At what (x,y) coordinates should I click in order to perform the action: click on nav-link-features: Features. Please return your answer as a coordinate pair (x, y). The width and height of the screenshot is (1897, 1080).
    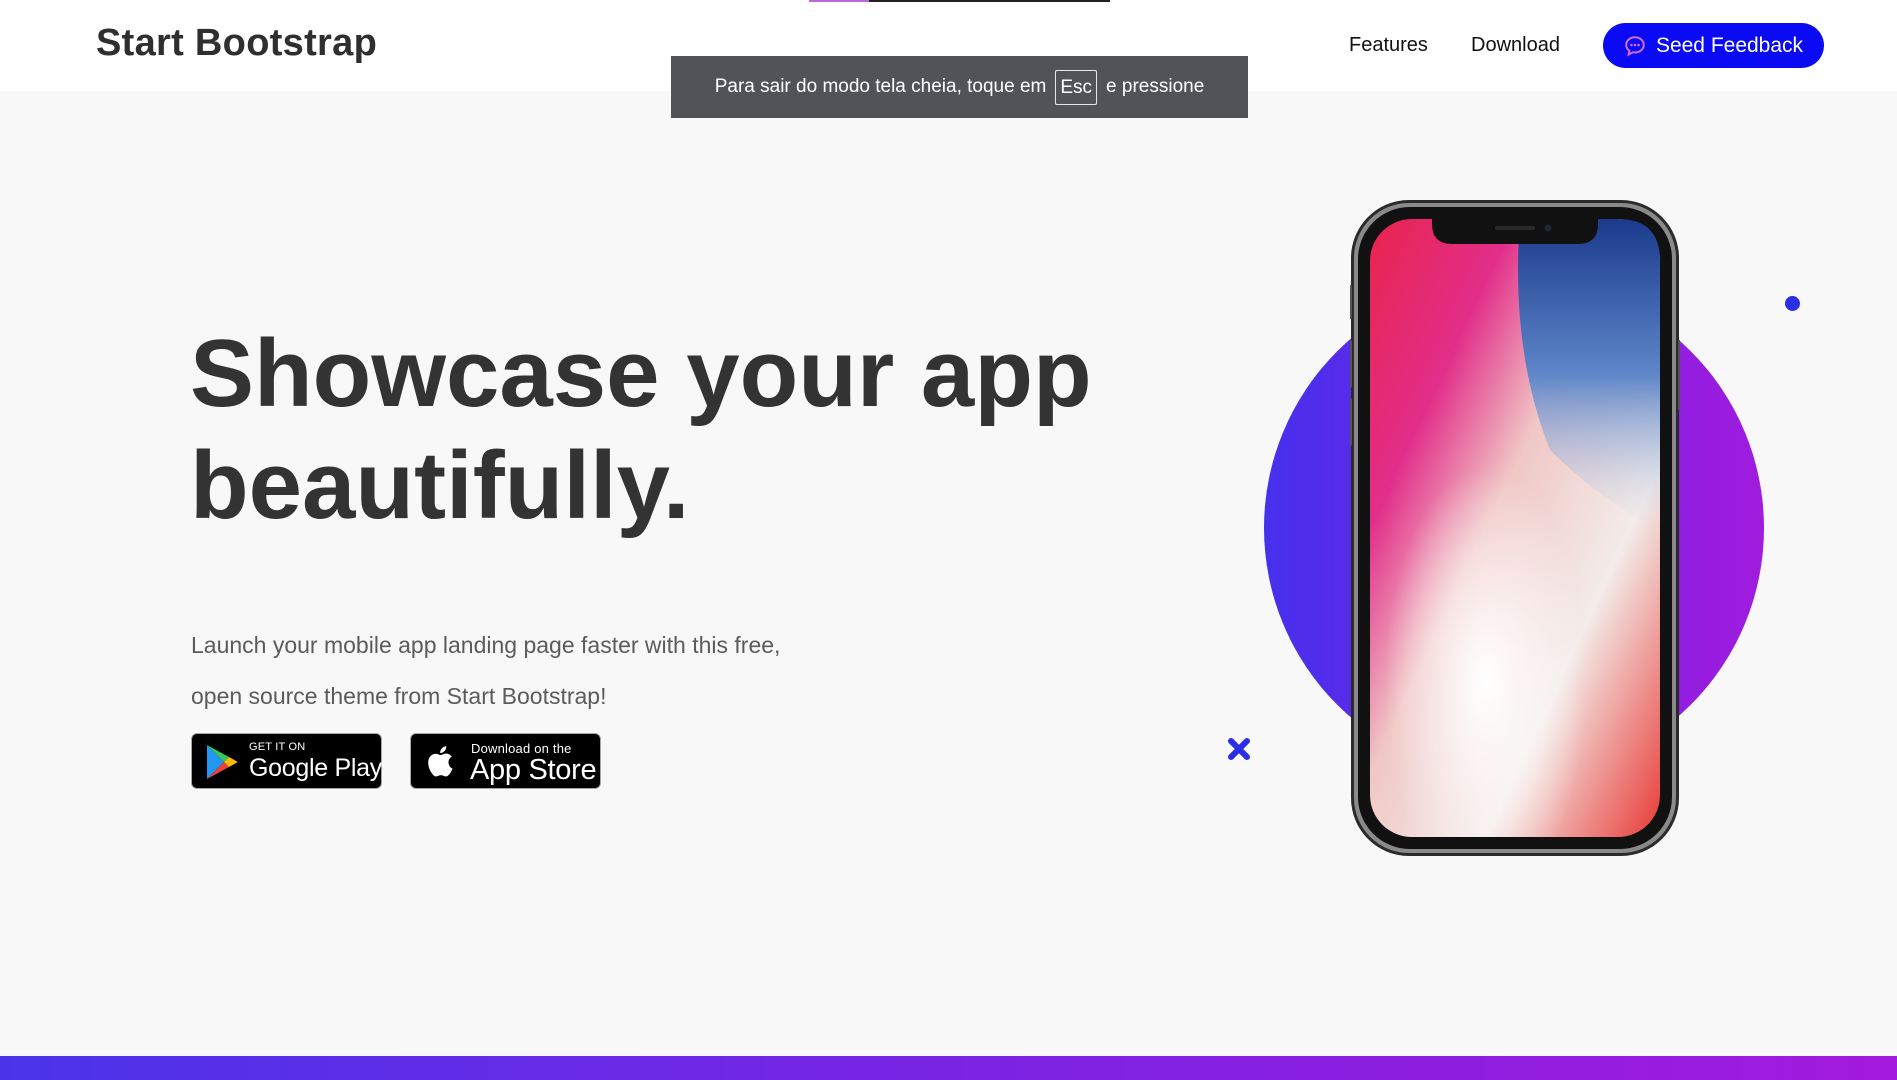
    Looking at the image, I should click on (1388, 45).